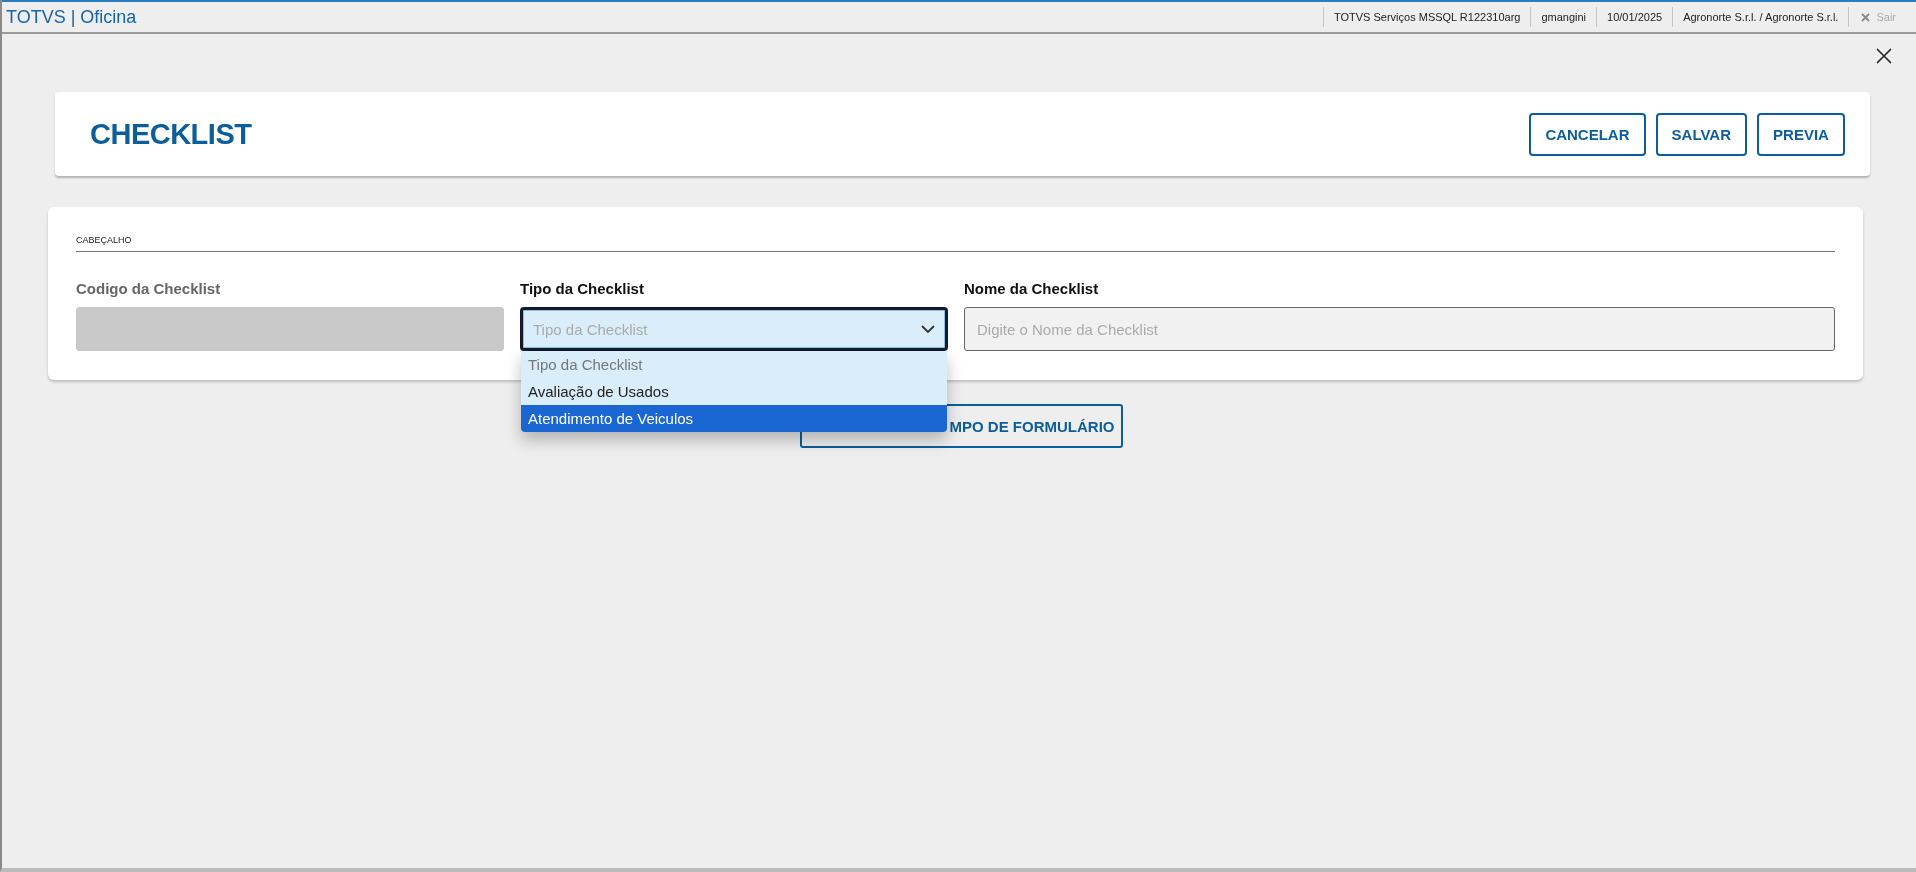 The height and width of the screenshot is (872, 1916). What do you see at coordinates (1587, 134) in the screenshot?
I see `action-button: CANCELAR` at bounding box center [1587, 134].